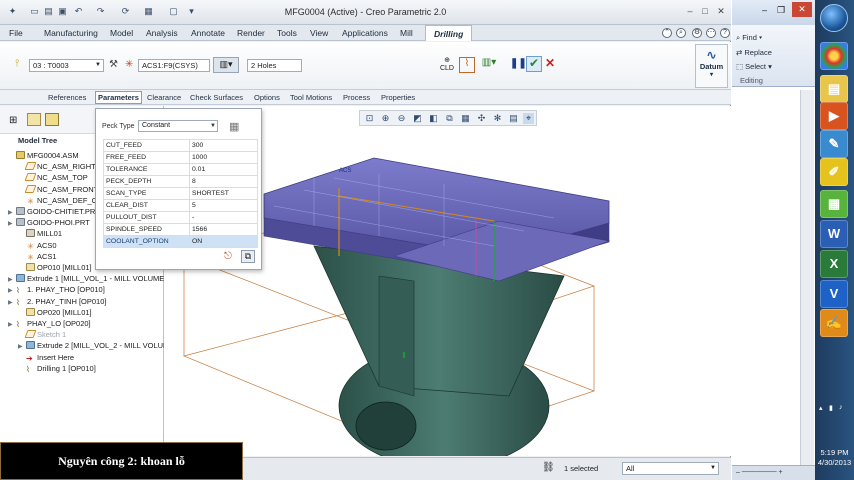 The image size is (854, 480). Describe the element at coordinates (834, 204) in the screenshot. I see `creo-app-icon: ▦` at that location.